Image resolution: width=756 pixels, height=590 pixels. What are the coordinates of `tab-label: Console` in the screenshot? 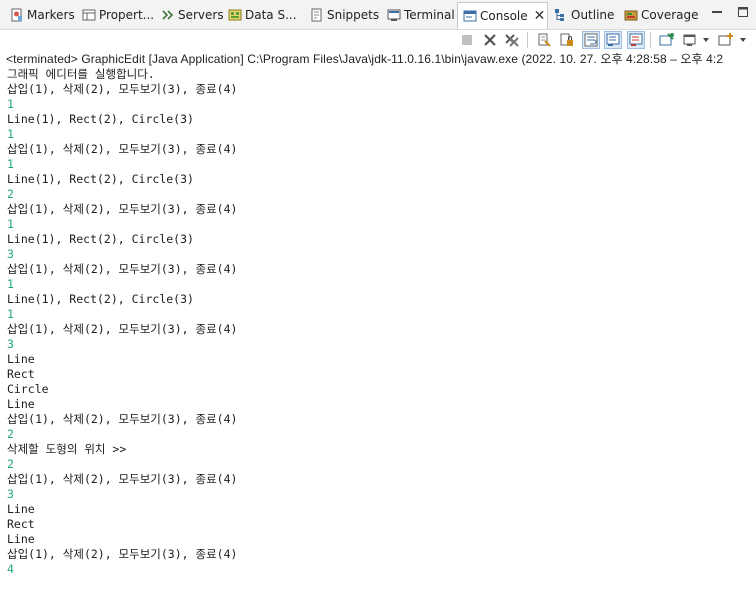 It's located at (504, 16).